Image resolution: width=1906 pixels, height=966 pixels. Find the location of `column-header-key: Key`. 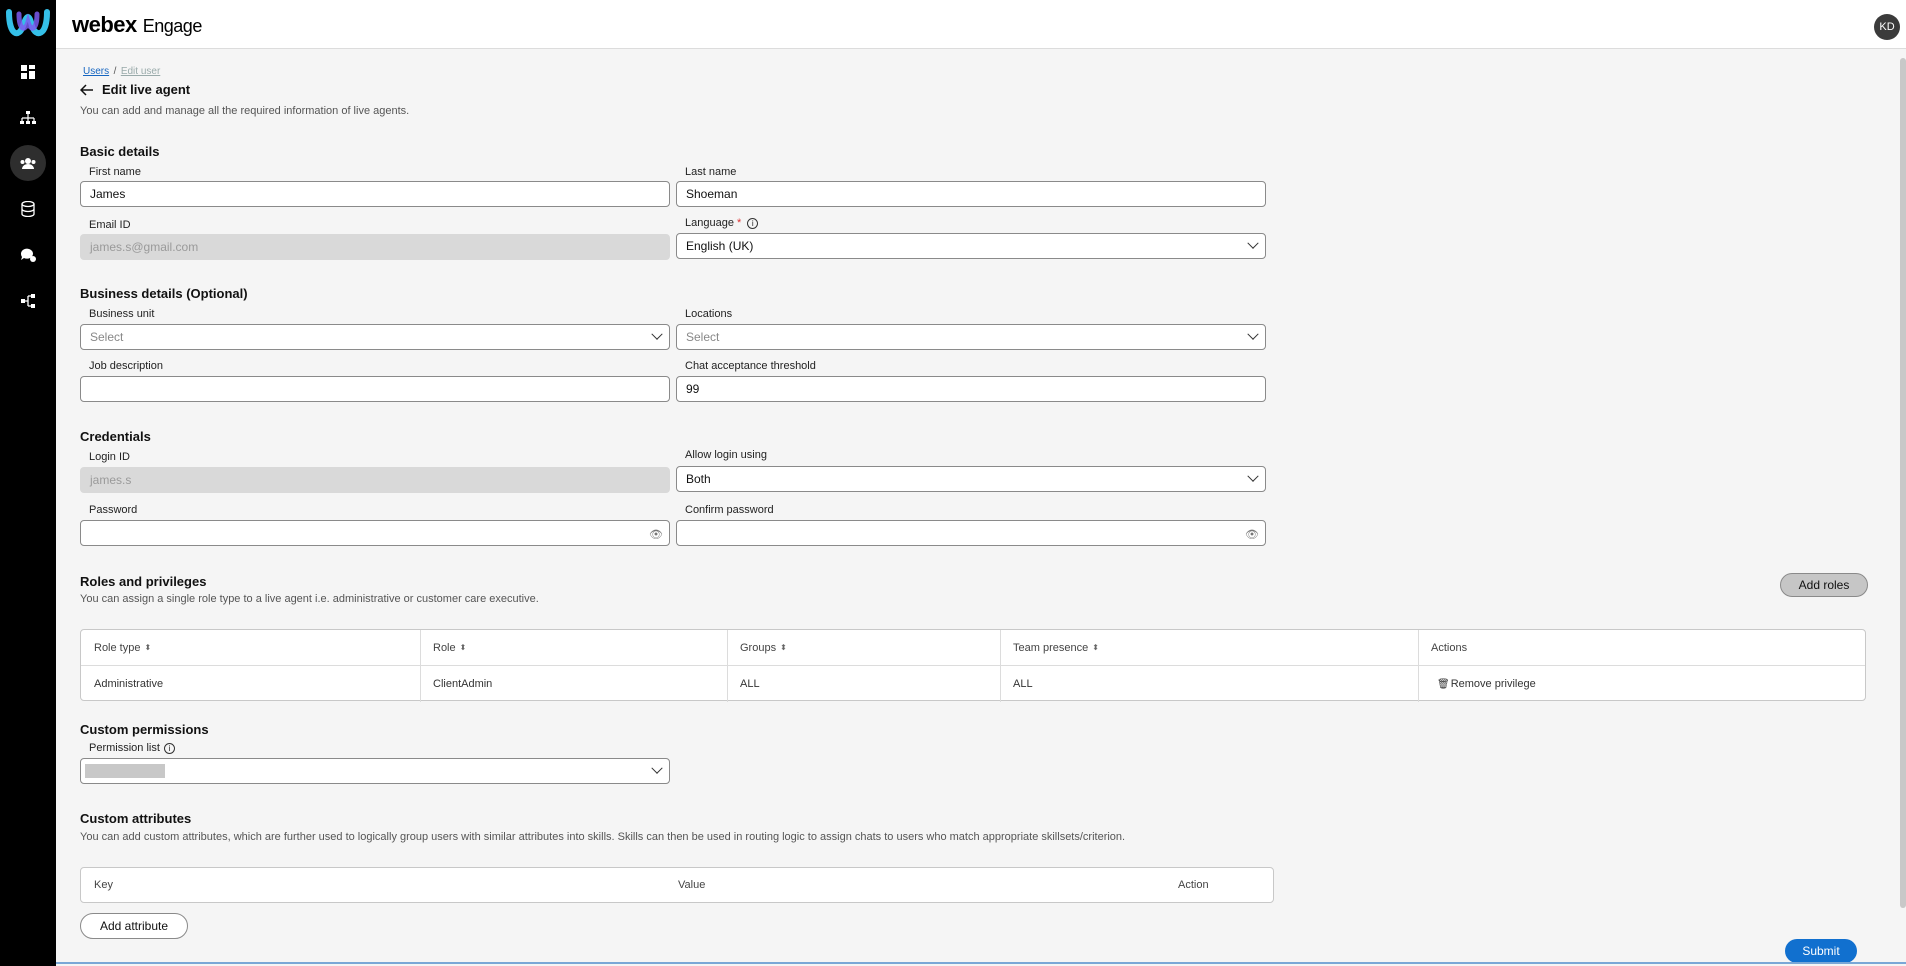

column-header-key: Key is located at coordinates (103, 885).